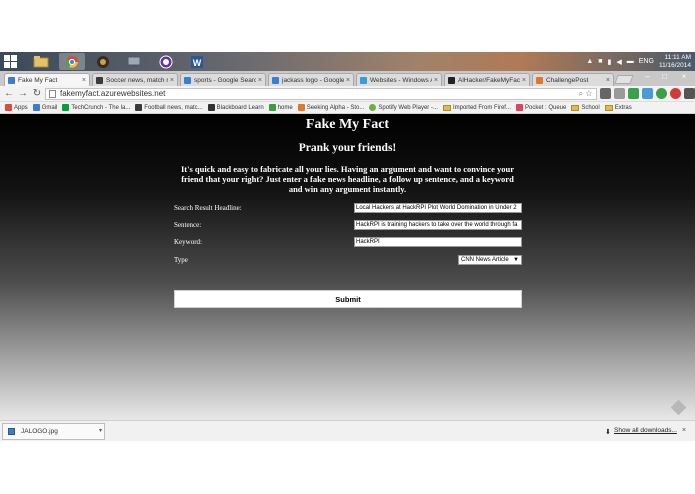 The height and width of the screenshot is (494, 695). Describe the element at coordinates (52, 94) in the screenshot. I see `page-icon` at that location.